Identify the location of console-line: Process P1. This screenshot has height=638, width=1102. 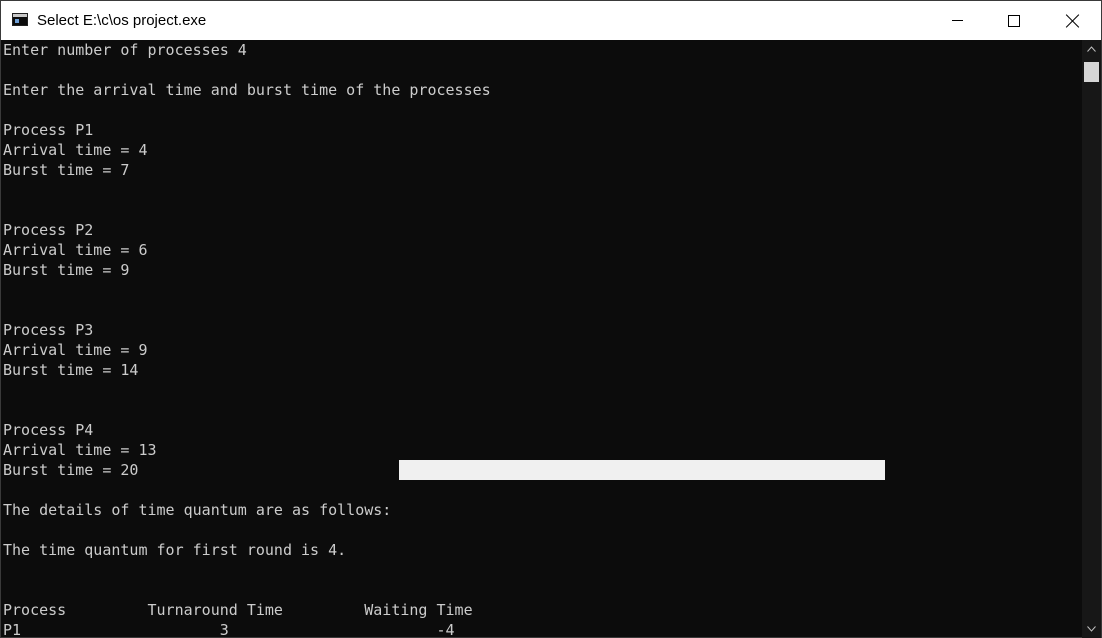
(48, 130).